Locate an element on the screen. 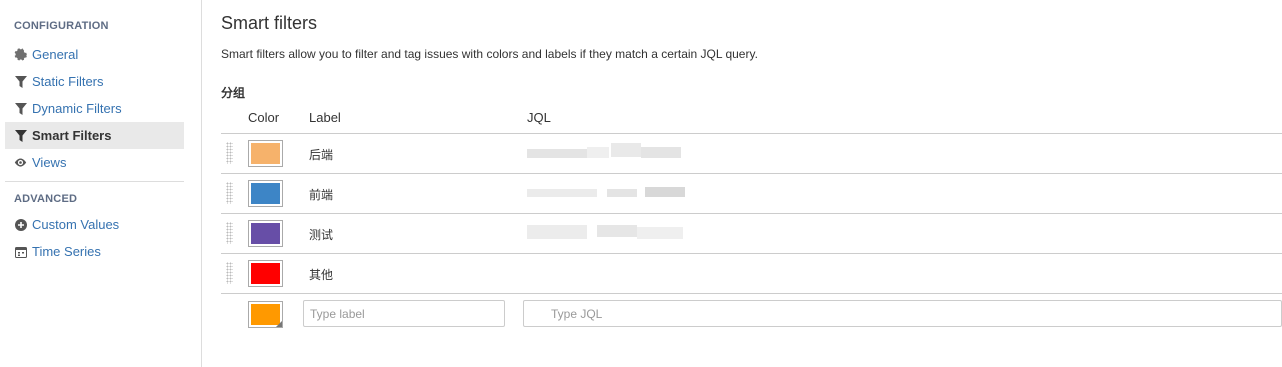  column-header-jql: JQL is located at coordinates (539, 117).